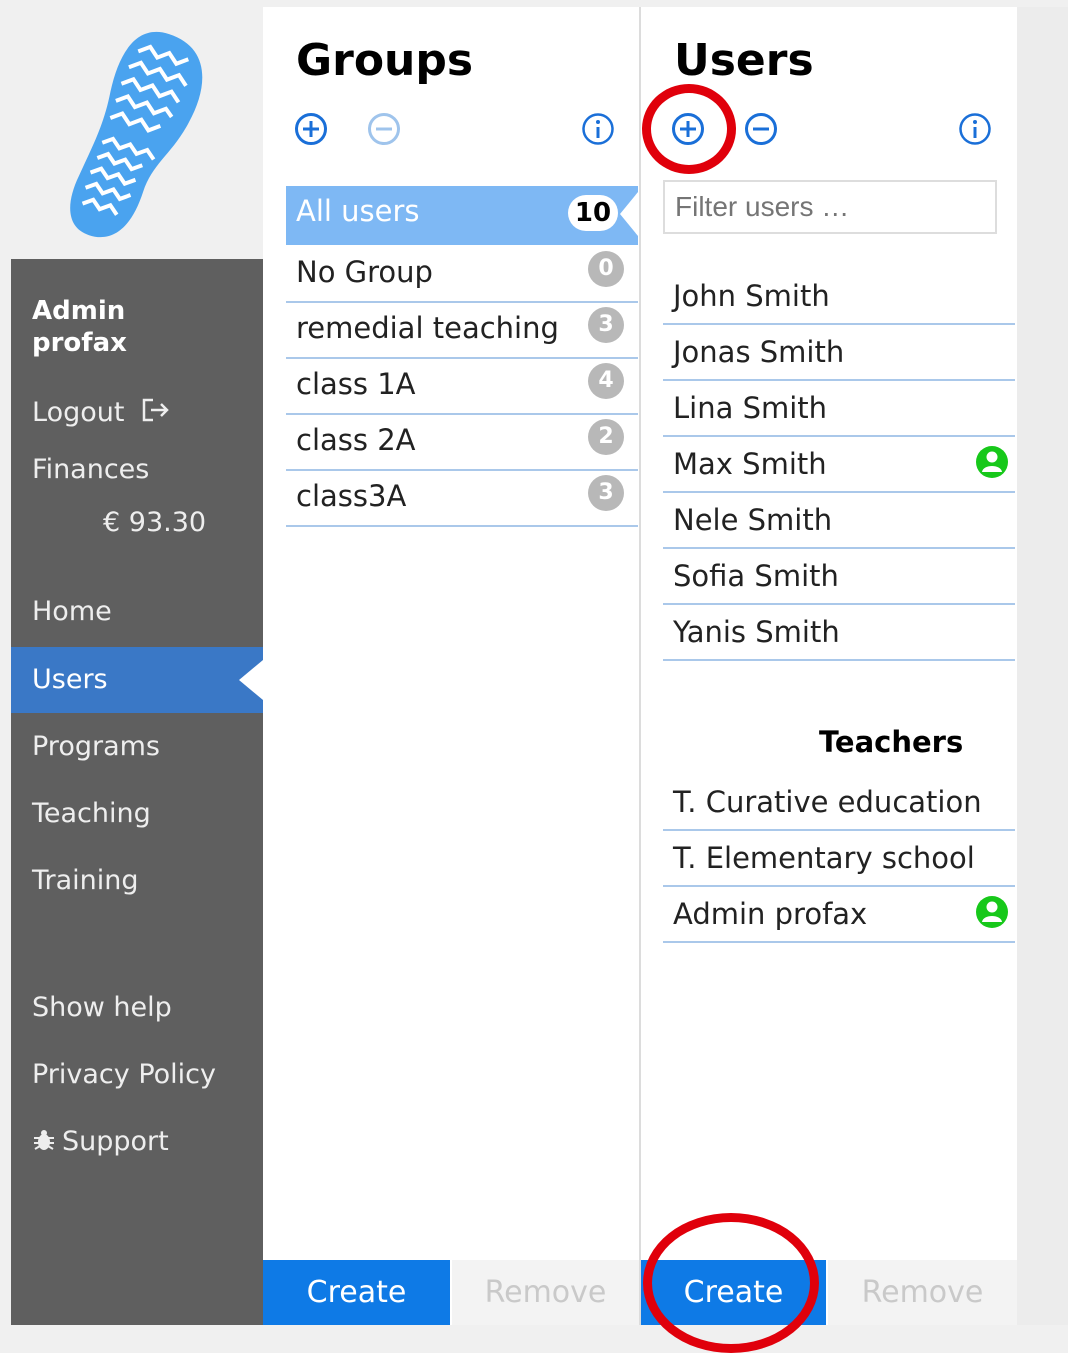  Describe the element at coordinates (137, 747) in the screenshot. I see `nav-programs: Programs` at that location.